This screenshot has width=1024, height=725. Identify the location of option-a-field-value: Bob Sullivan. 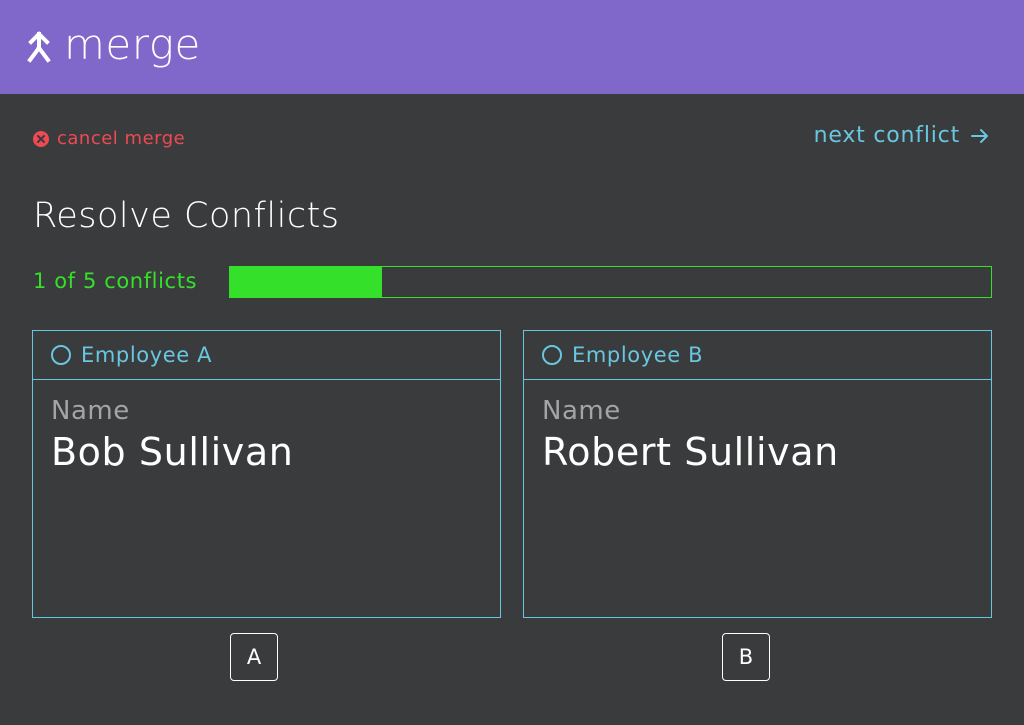
(172, 452).